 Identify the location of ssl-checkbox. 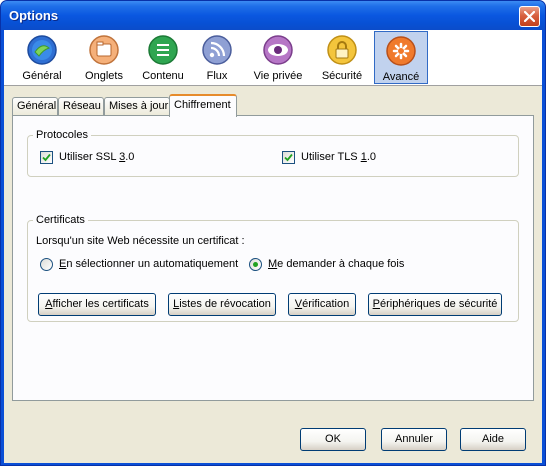
(46, 157).